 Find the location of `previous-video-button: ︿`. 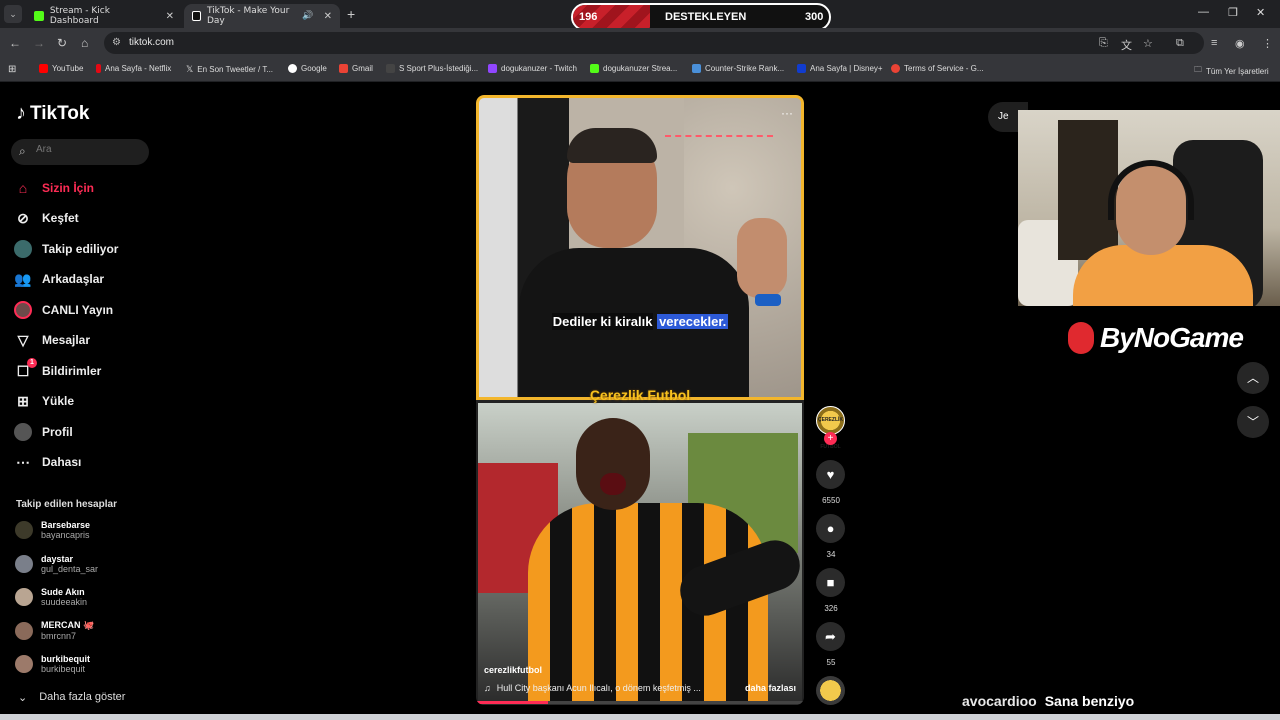

previous-video-button: ︿ is located at coordinates (1253, 378).